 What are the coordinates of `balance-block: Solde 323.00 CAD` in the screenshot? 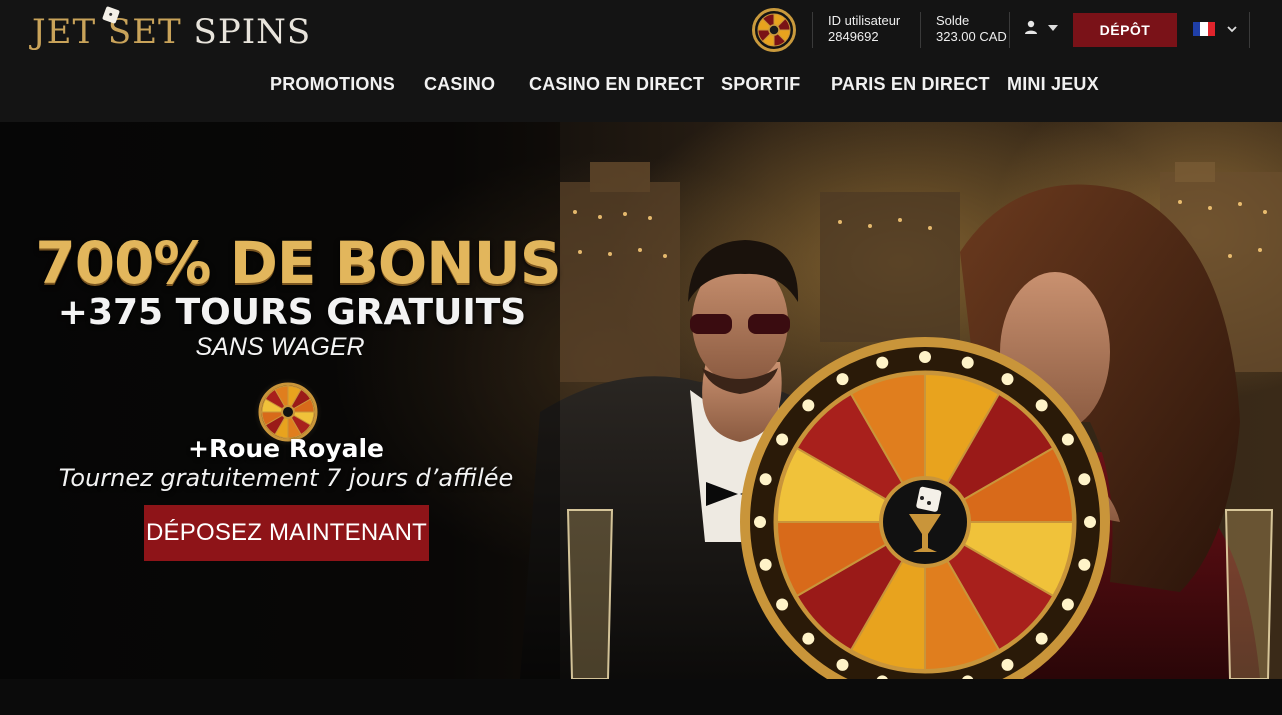 It's located at (971, 29).